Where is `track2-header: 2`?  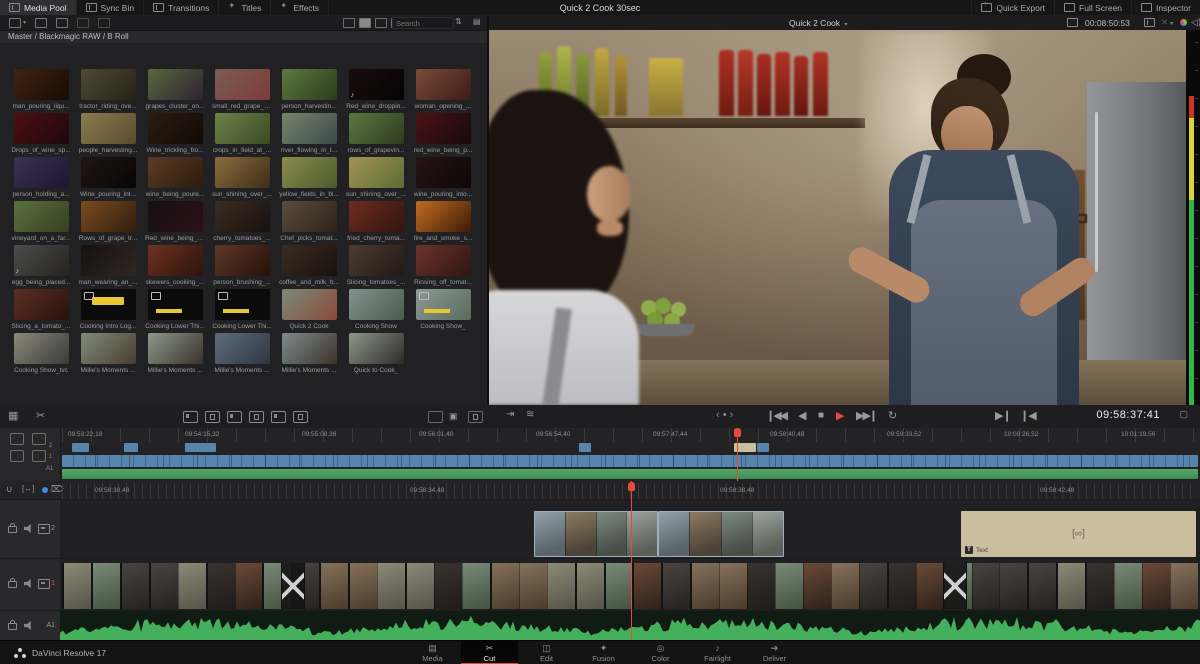 track2-header: 2 is located at coordinates (30, 529).